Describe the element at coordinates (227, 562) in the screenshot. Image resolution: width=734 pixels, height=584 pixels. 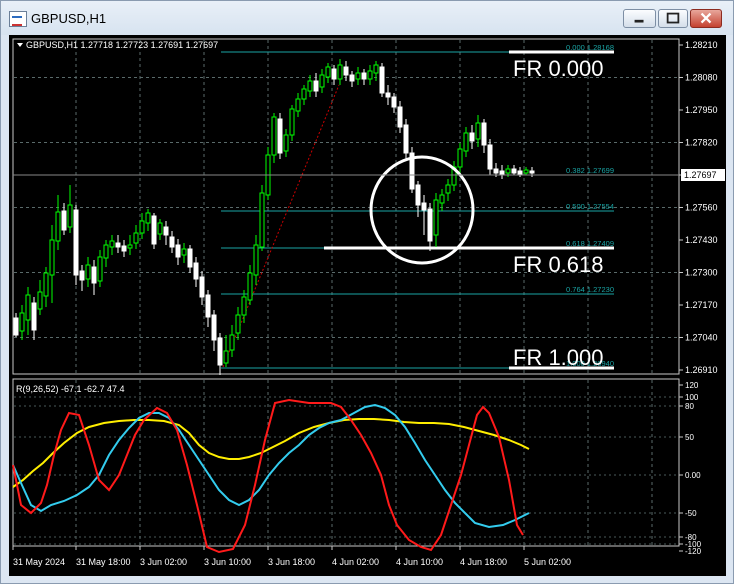
I see `time-label: 3 Jun 10:00` at that location.